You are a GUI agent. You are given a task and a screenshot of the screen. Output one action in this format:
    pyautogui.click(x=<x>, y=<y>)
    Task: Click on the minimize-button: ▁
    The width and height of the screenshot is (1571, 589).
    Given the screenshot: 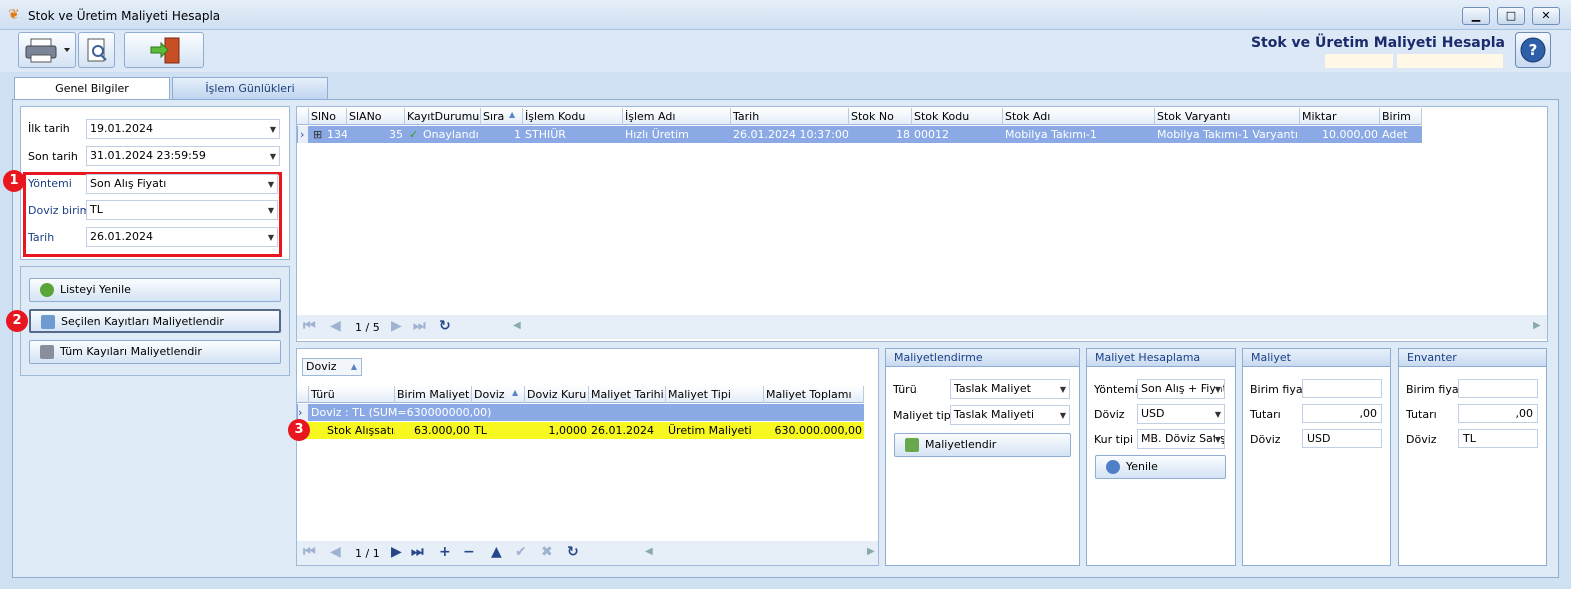 What is the action you would take?
    pyautogui.click(x=1476, y=16)
    